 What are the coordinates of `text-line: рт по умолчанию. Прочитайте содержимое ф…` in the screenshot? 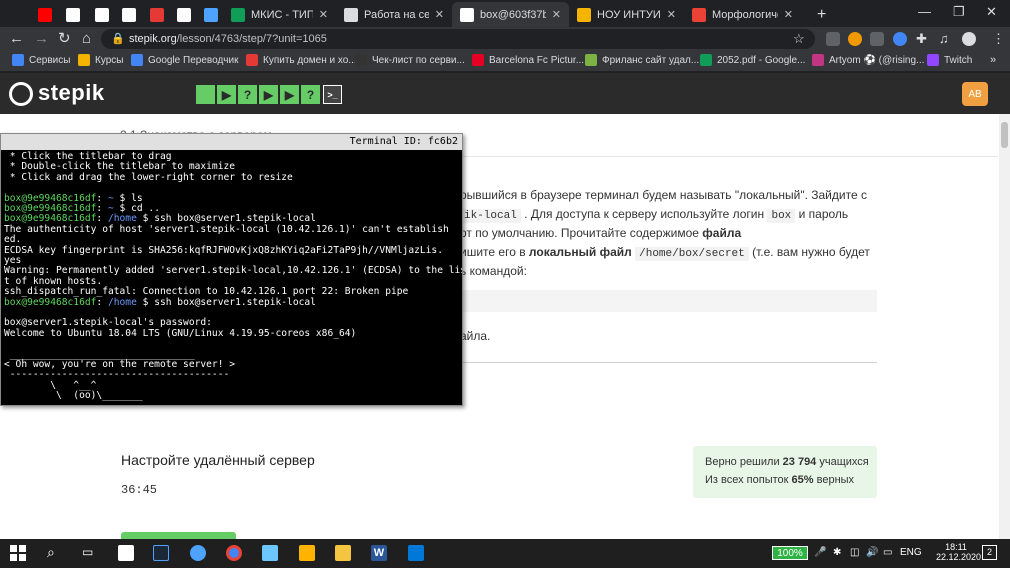 It's located at (601, 233).